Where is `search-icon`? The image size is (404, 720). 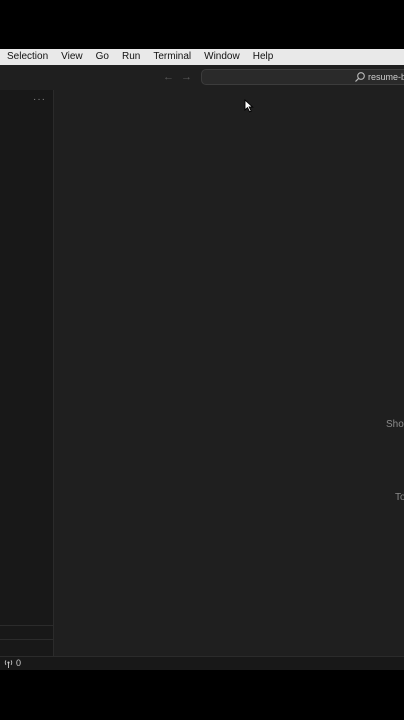
search-icon is located at coordinates (360, 77).